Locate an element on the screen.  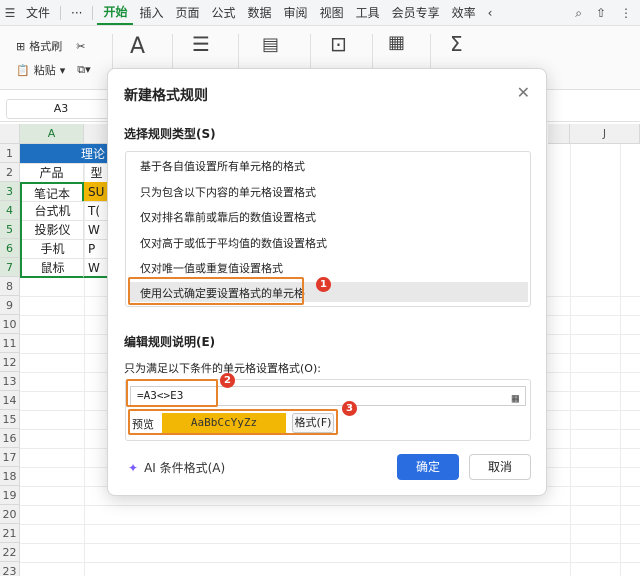
menu-more: ··· is located at coordinates (76, 13).